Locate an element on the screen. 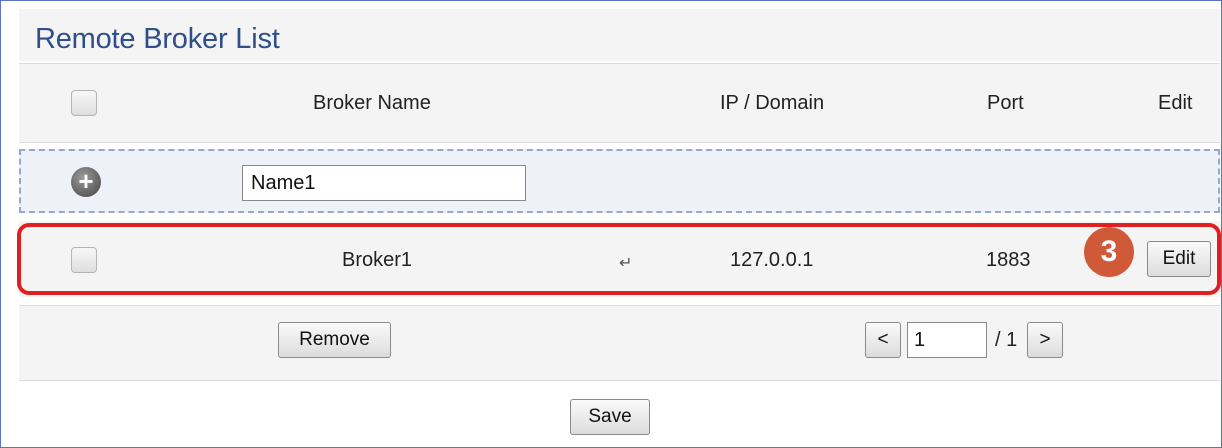 This screenshot has width=1222, height=448. add-broker-row: + is located at coordinates (619, 181).